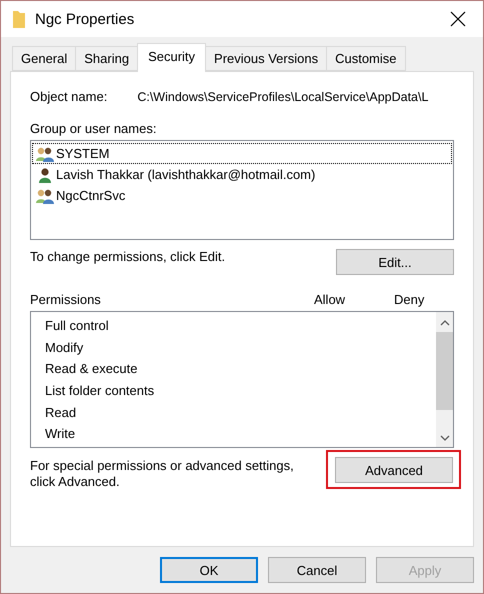  I want to click on tab: Sharing, so click(106, 58).